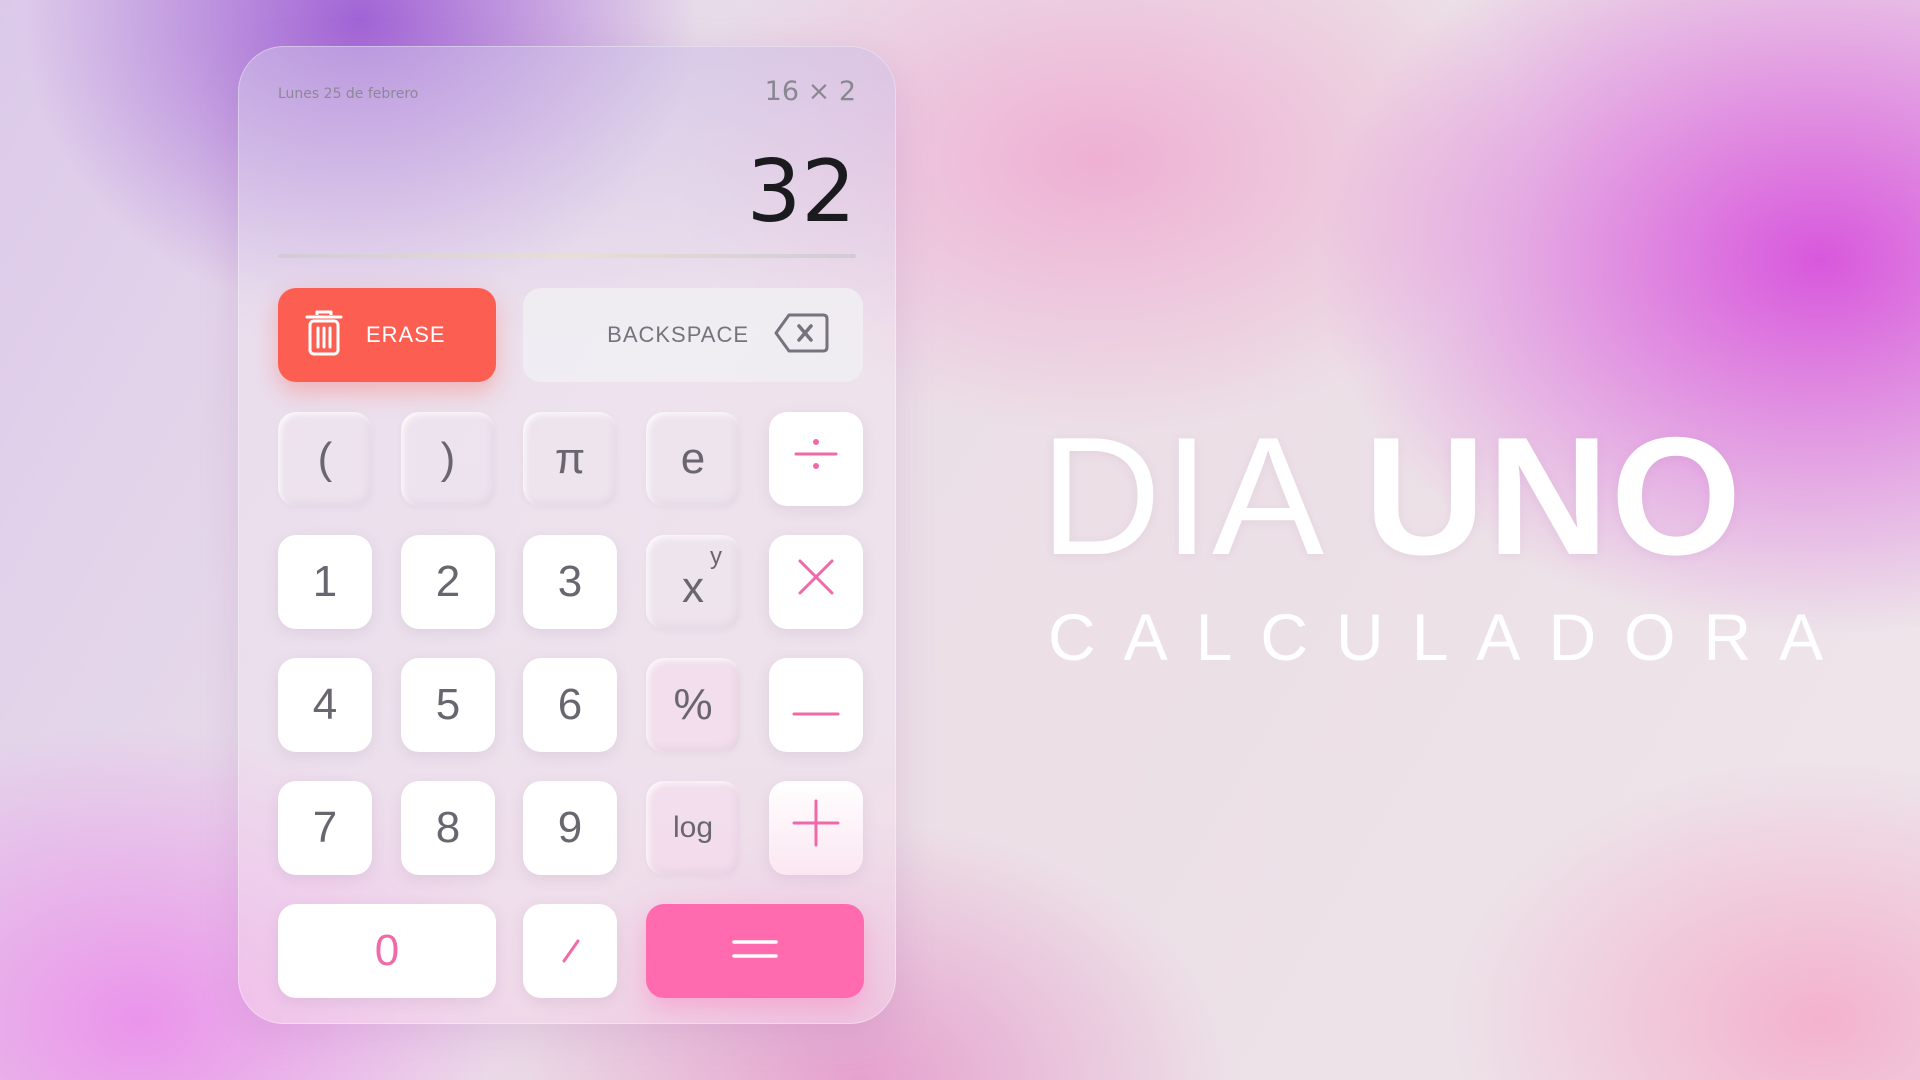 The image size is (1920, 1080). I want to click on key-close-paren-label: ), so click(448, 458).